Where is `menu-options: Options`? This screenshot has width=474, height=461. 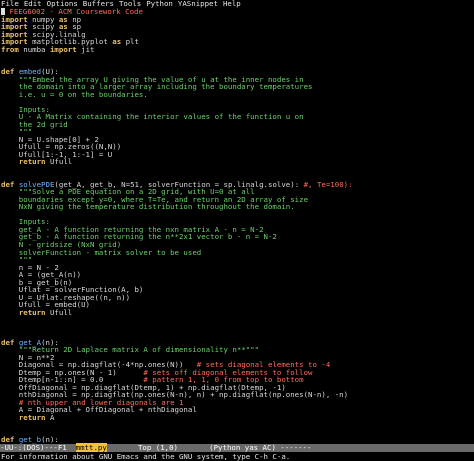 menu-options: Options is located at coordinates (62, 4).